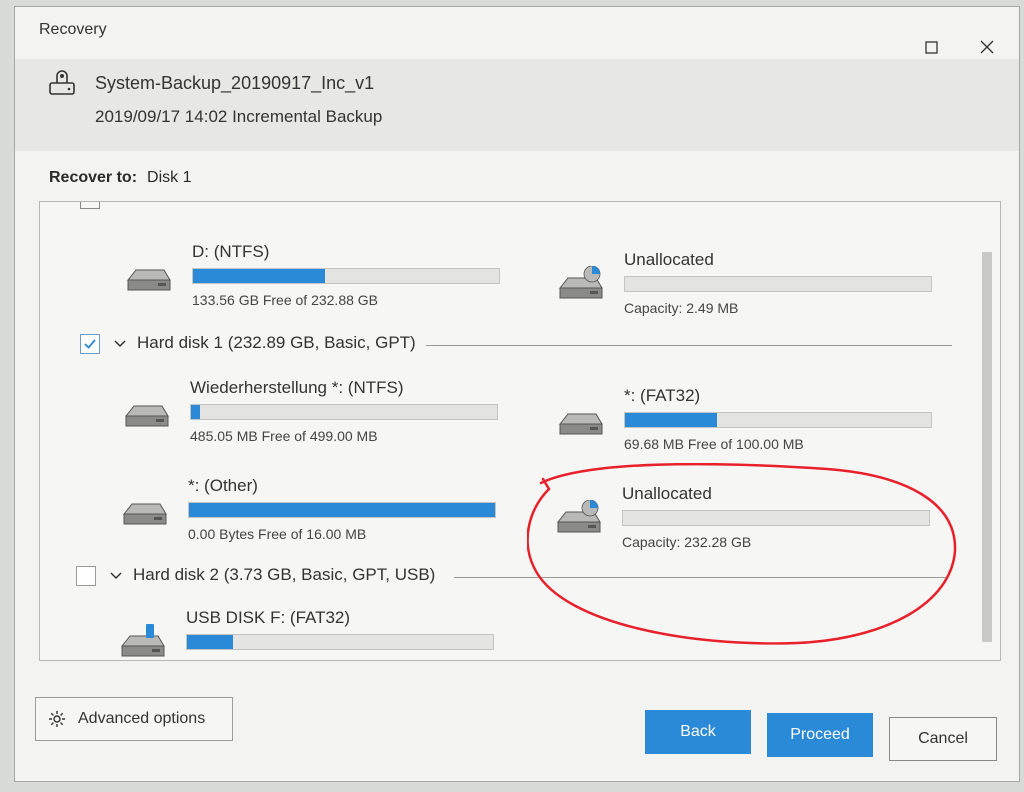  Describe the element at coordinates (276, 201) in the screenshot. I see `clipped-disk-label` at that location.